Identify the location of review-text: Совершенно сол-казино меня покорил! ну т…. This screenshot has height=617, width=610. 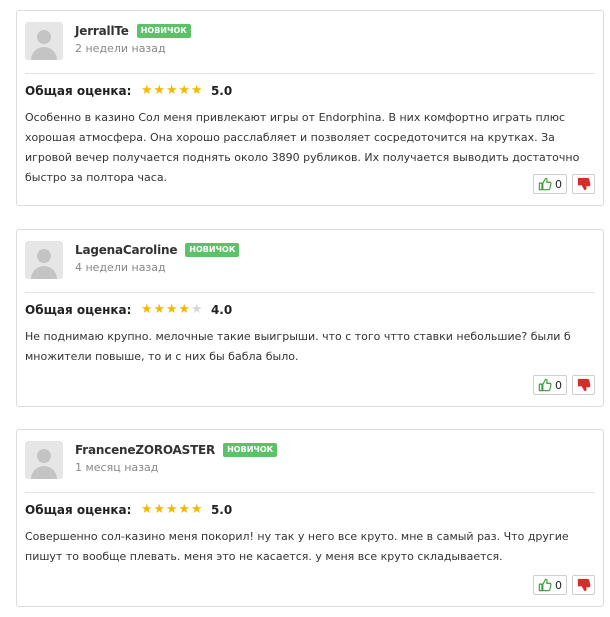
(297, 546).